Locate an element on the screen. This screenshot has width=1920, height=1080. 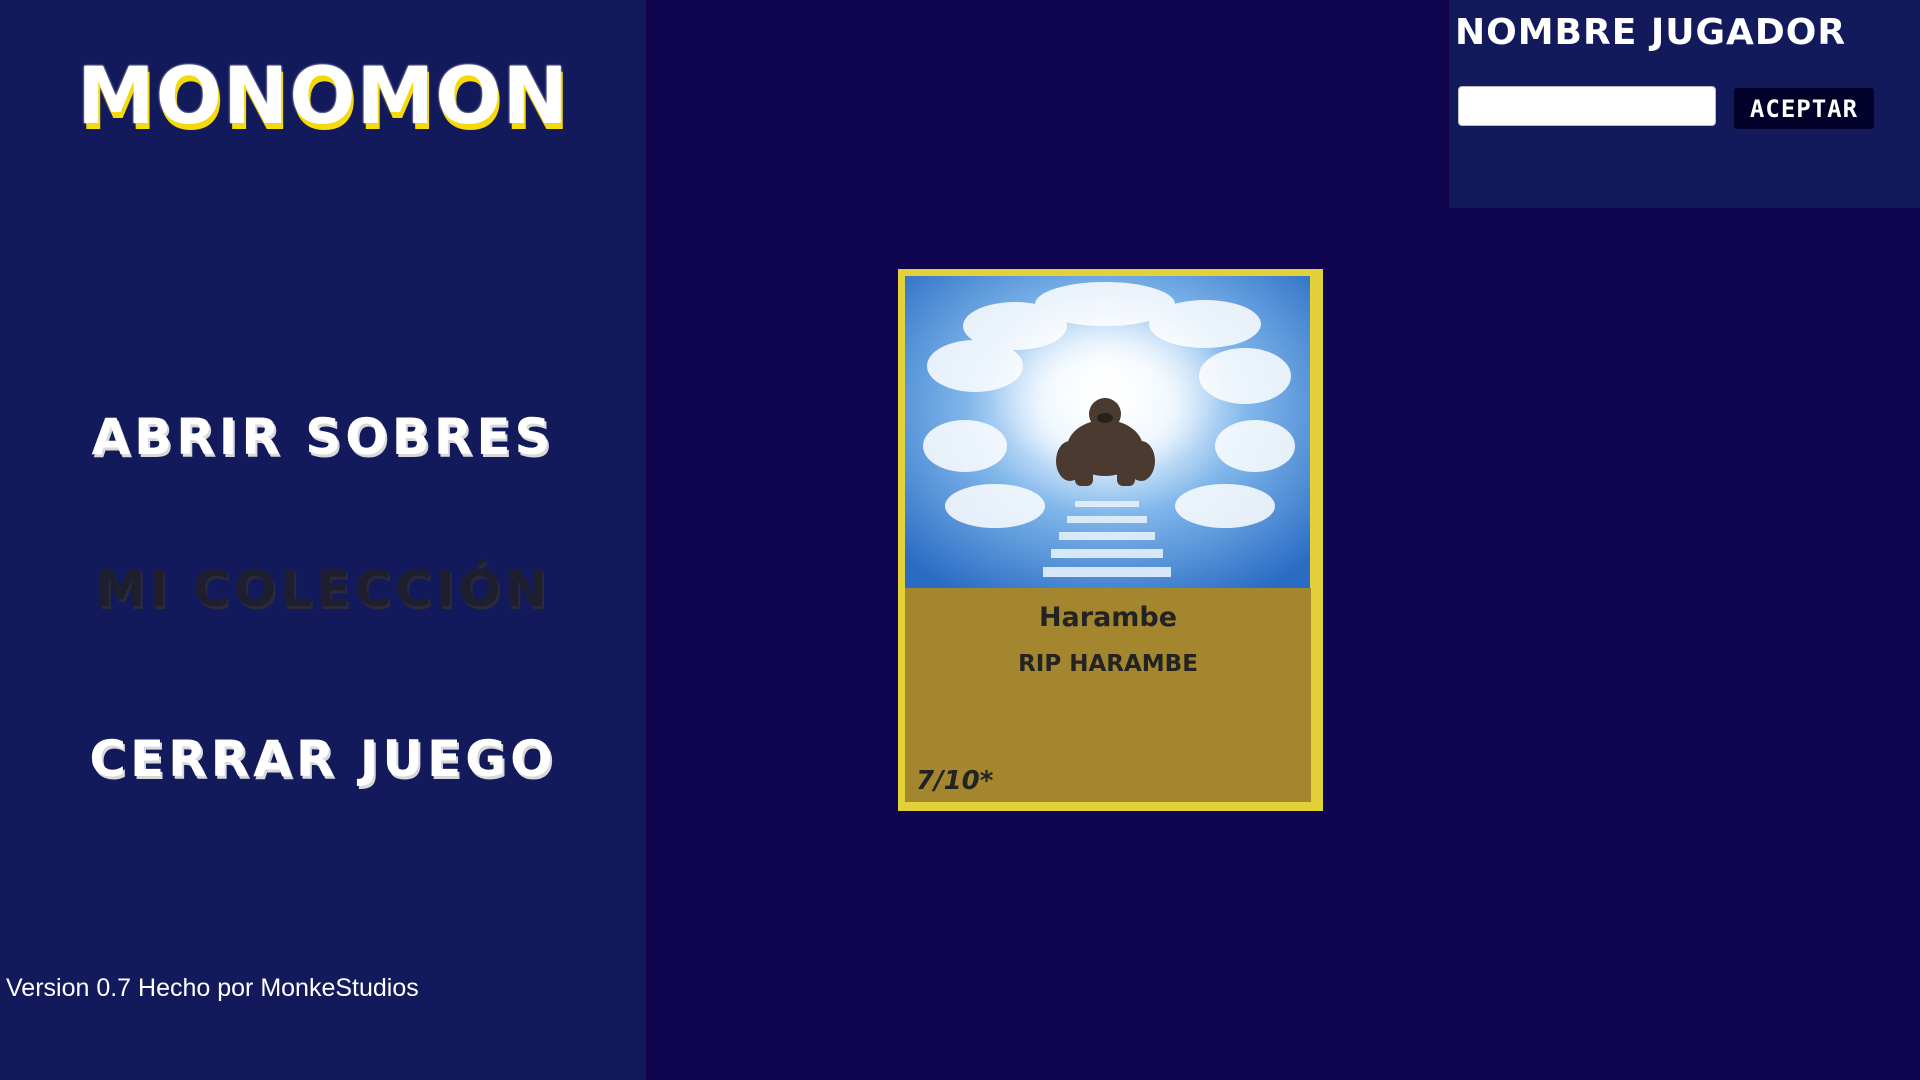
card-name: Harambe is located at coordinates (1108, 617).